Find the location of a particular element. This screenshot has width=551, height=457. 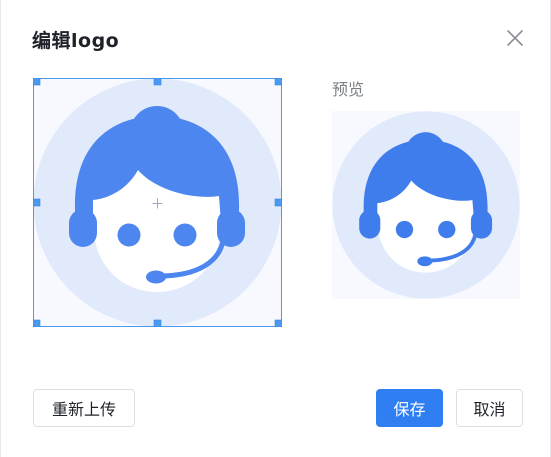

resize-handle-bottom-left is located at coordinates (37, 323).